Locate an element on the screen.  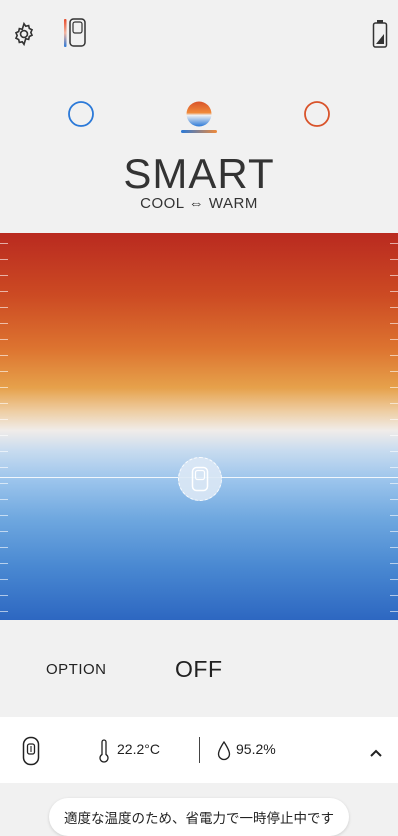
selected-mode-indicator is located at coordinates (199, 131).